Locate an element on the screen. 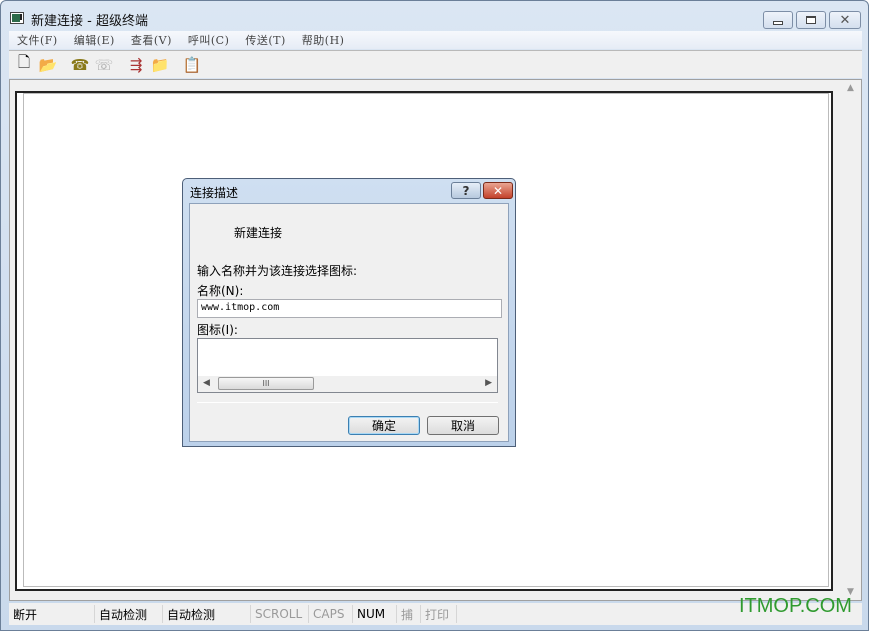  vertical-scrollbar: ▲ ▼ is located at coordinates (851, 340).